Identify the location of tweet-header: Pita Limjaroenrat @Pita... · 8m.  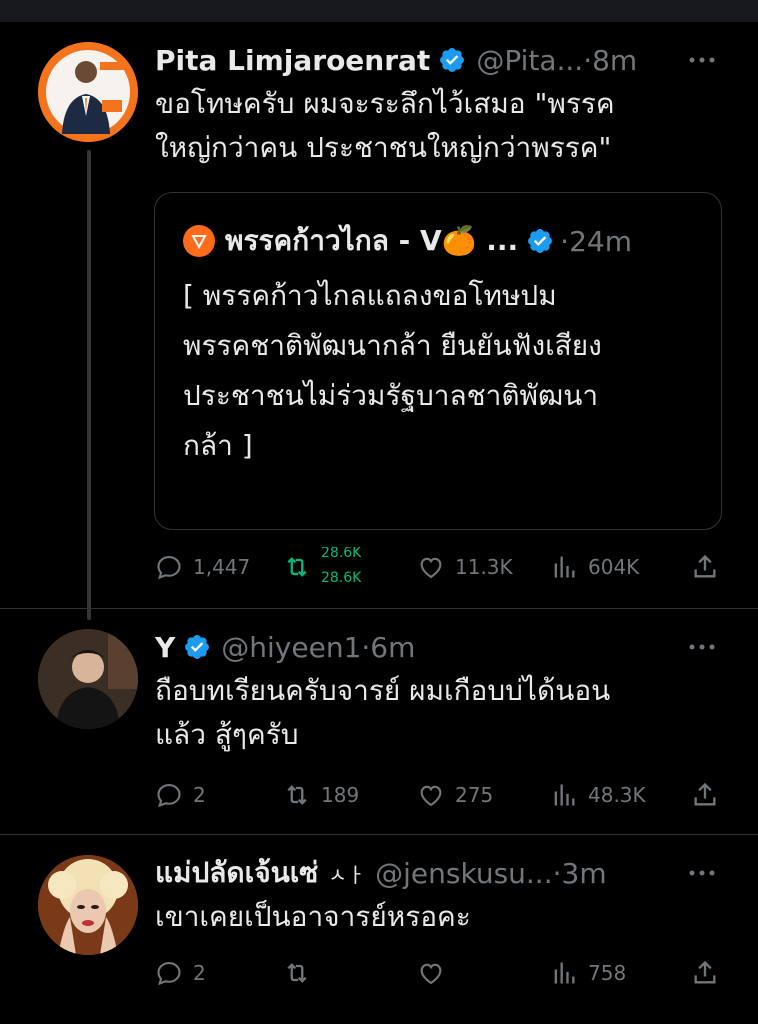
(441, 60).